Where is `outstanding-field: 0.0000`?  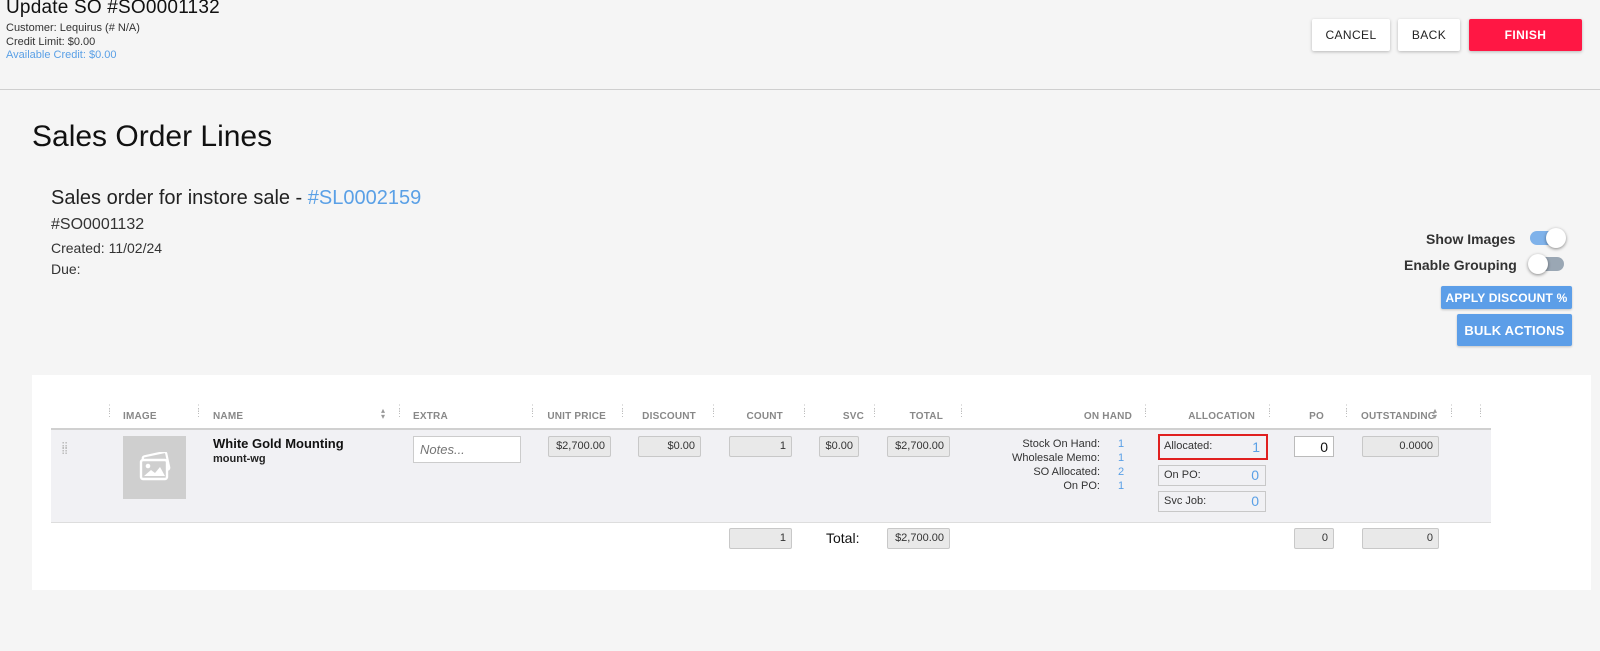
outstanding-field: 0.0000 is located at coordinates (1400, 446).